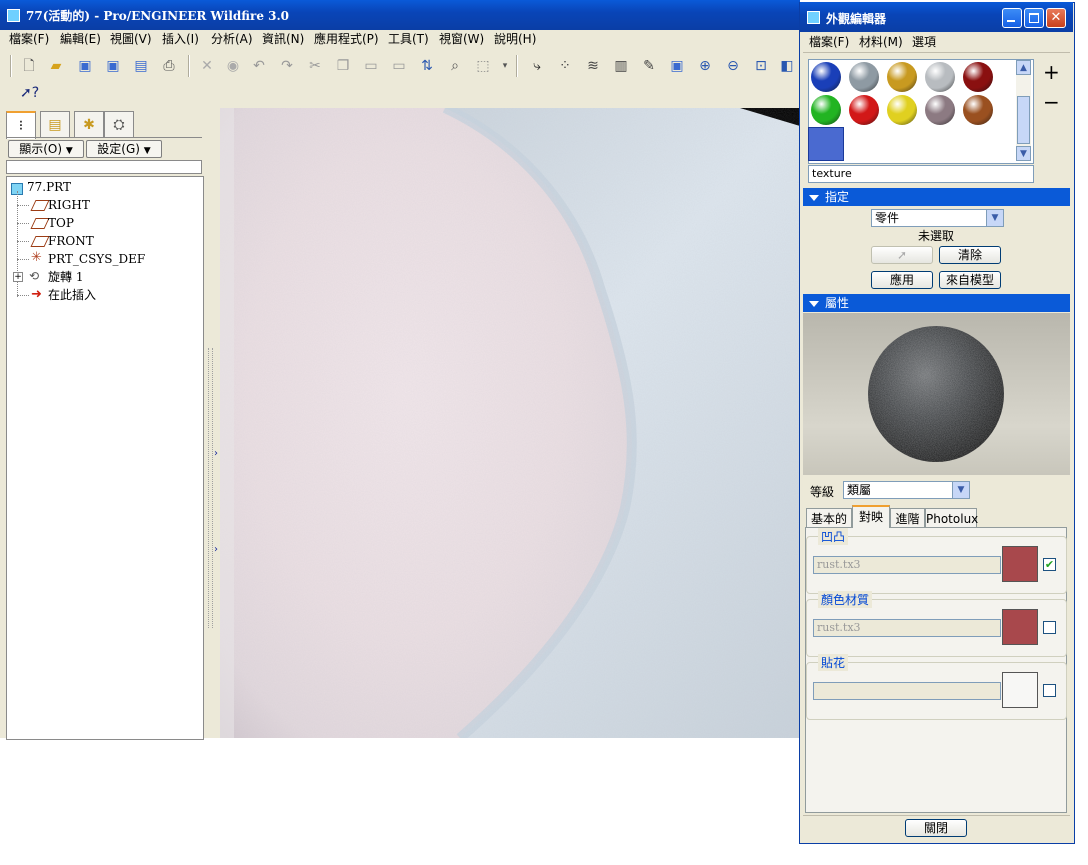 The width and height of the screenshot is (1088, 865). I want to click on clear-button: 清除, so click(970, 255).